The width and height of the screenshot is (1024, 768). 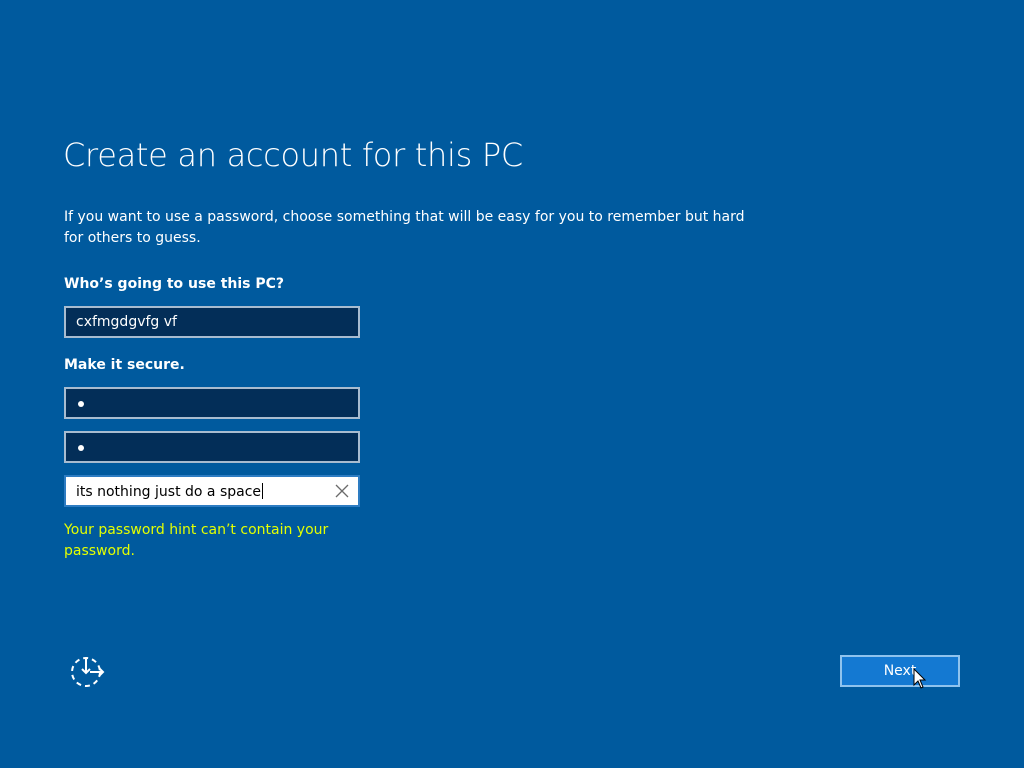 I want to click on text-caret, so click(x=263, y=491).